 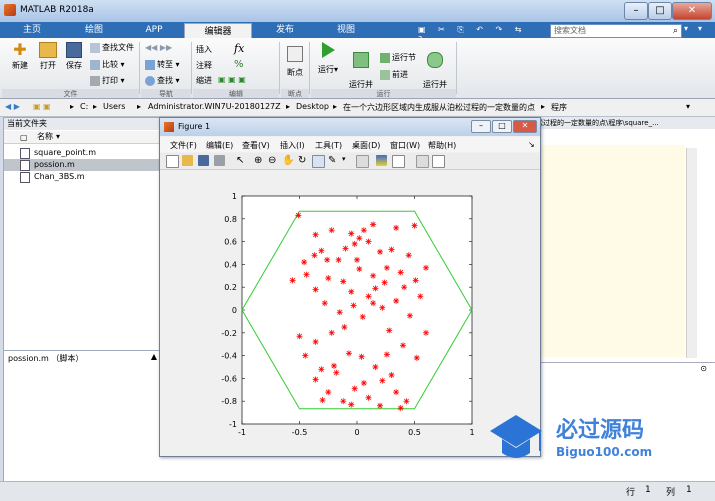 What do you see at coordinates (218, 31) in the screenshot?
I see `tab-editor: 编辑器` at bounding box center [218, 31].